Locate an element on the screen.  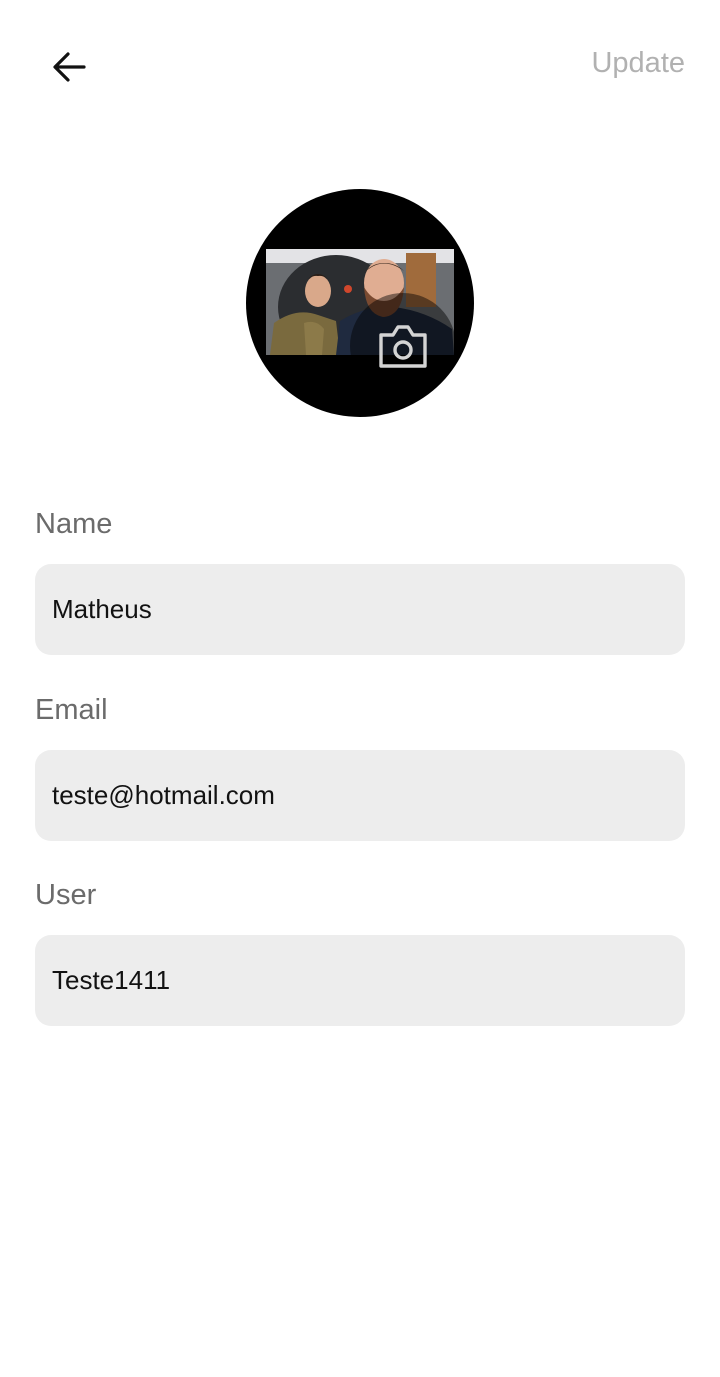
name-label: Name is located at coordinates (74, 524).